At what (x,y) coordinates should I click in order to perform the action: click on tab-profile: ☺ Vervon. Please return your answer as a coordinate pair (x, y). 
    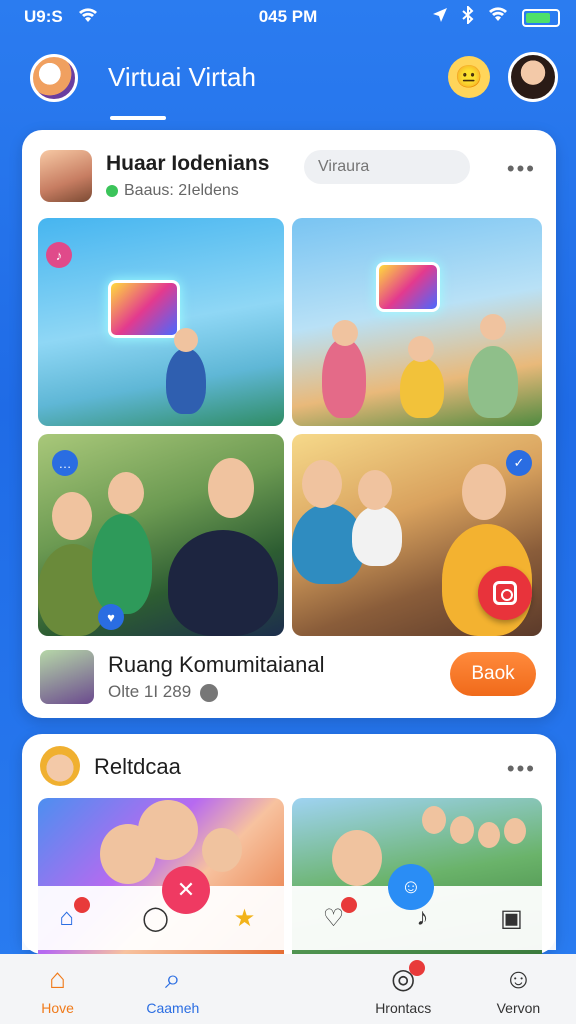
    Looking at the image, I should click on (518, 989).